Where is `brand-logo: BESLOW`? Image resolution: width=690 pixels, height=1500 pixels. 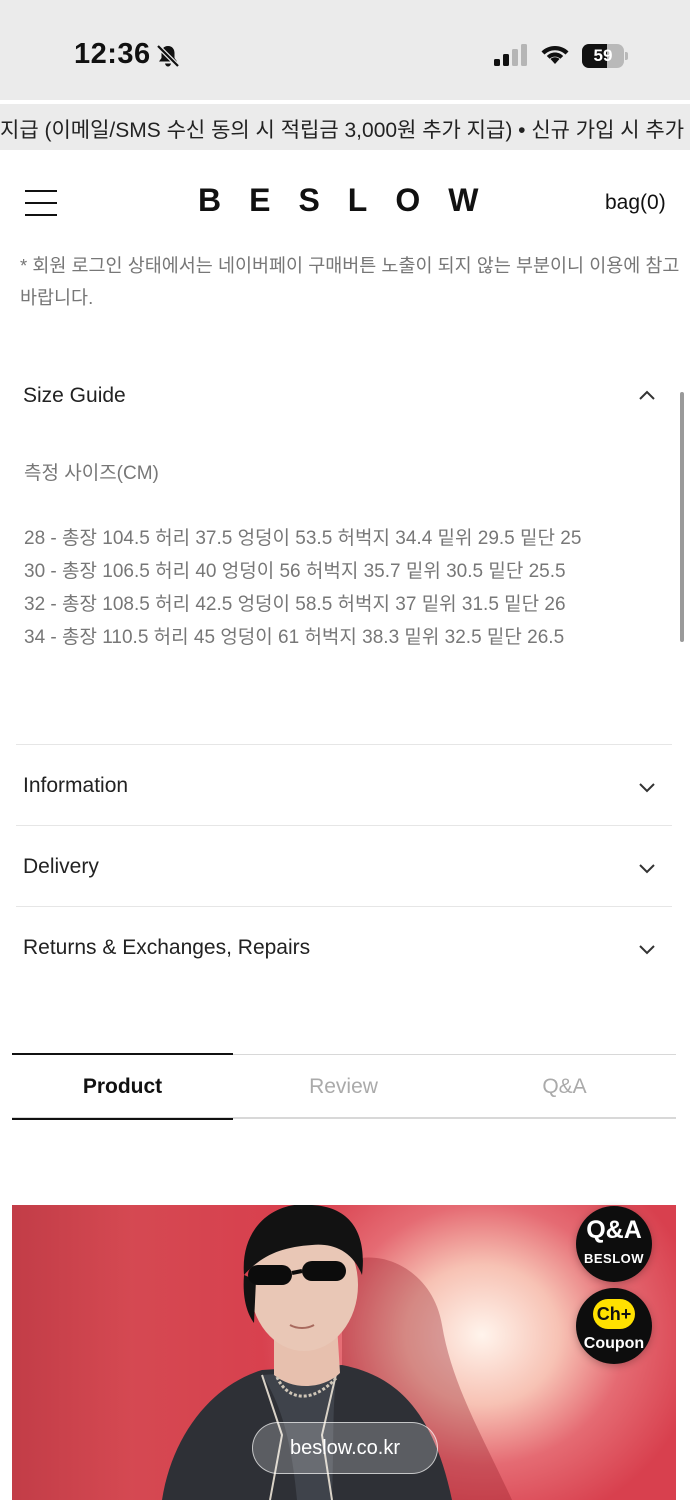 brand-logo: BESLOW is located at coordinates (348, 200).